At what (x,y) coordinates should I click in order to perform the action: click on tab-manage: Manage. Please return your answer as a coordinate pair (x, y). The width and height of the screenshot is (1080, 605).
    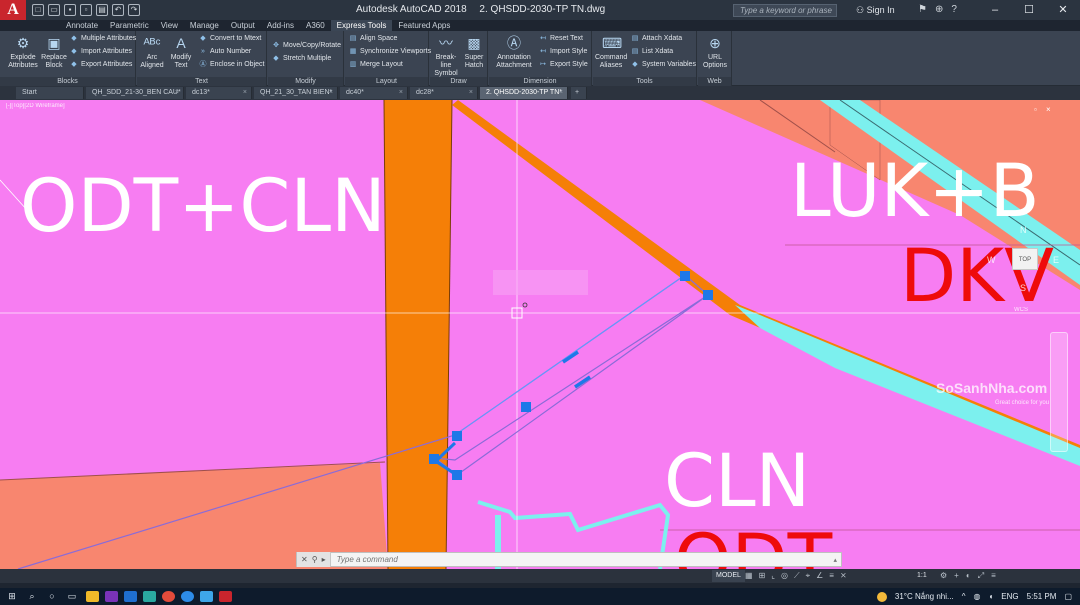
    Looking at the image, I should click on (204, 25).